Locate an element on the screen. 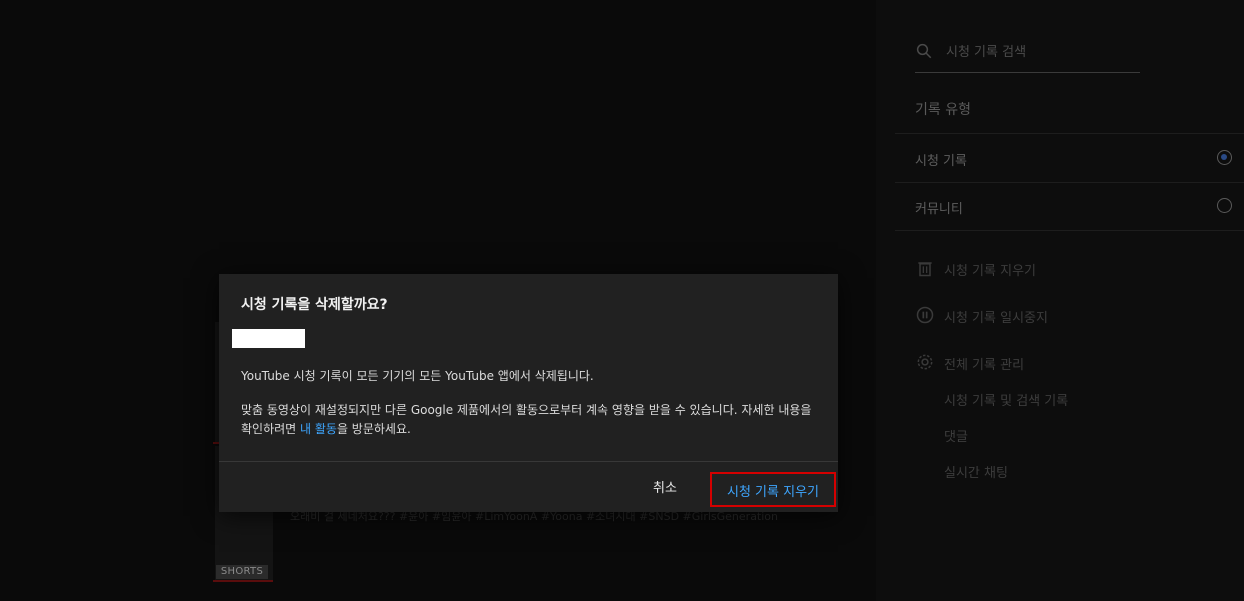 The width and height of the screenshot is (1244, 601). progress-mark is located at coordinates (243, 581).